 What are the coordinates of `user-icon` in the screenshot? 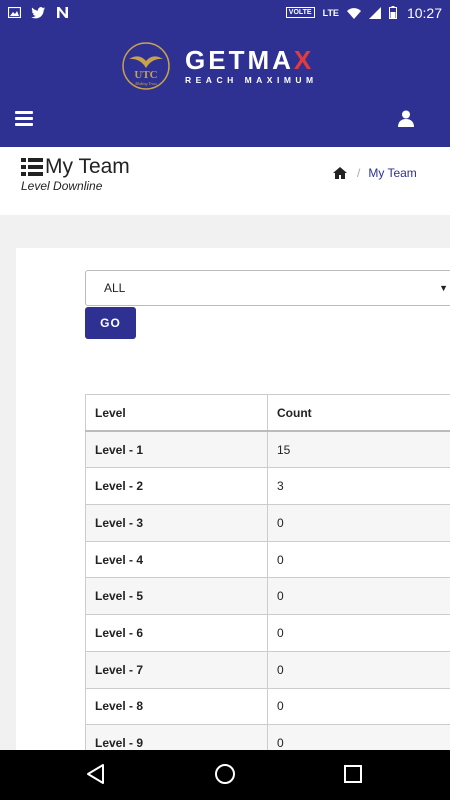 It's located at (406, 121).